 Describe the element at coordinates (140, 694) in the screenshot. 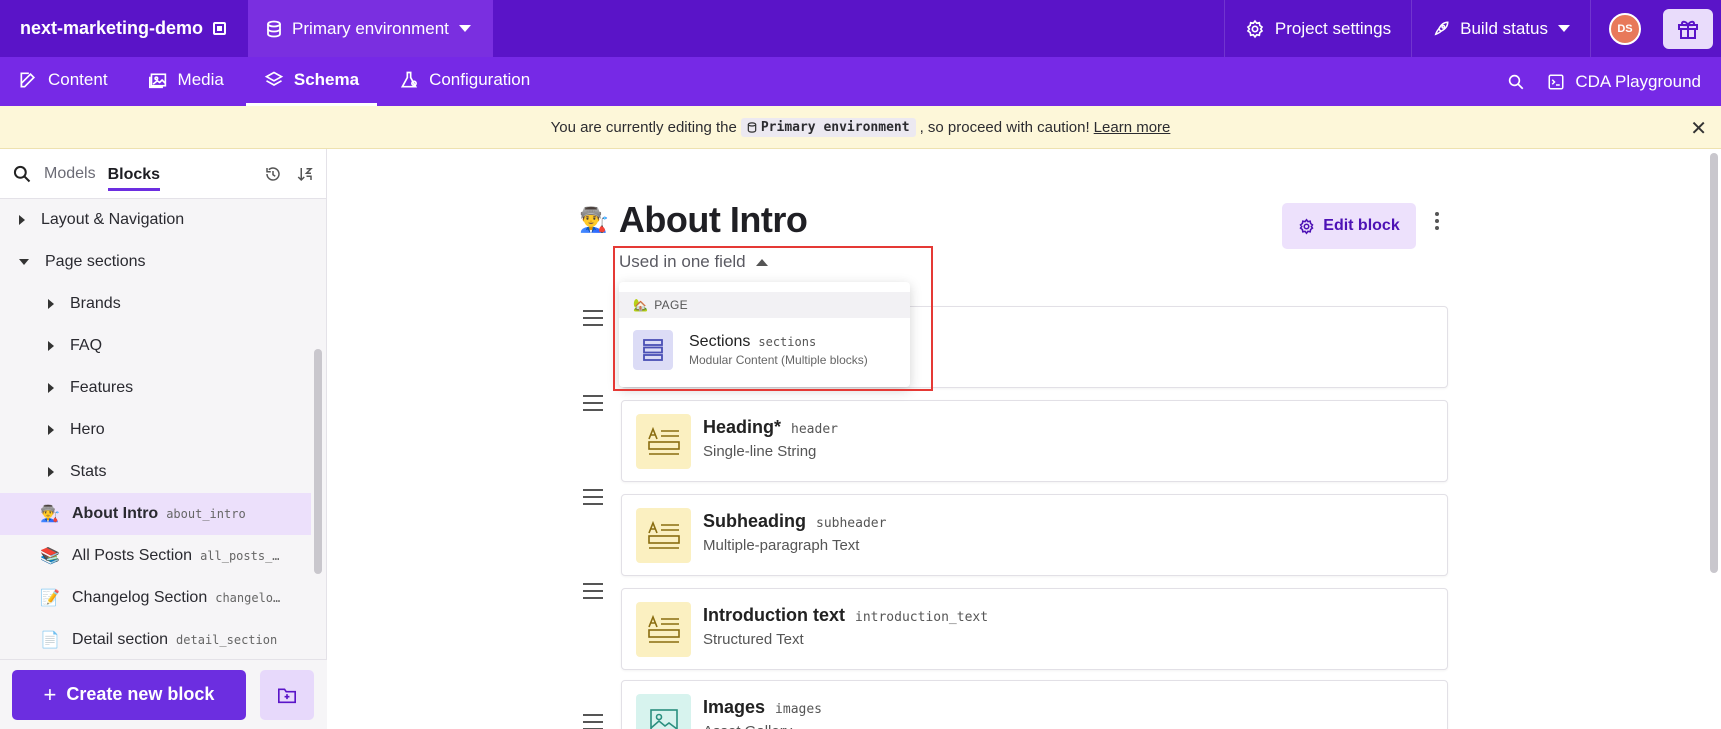

I see `create-new-block-label: Create new block` at that location.